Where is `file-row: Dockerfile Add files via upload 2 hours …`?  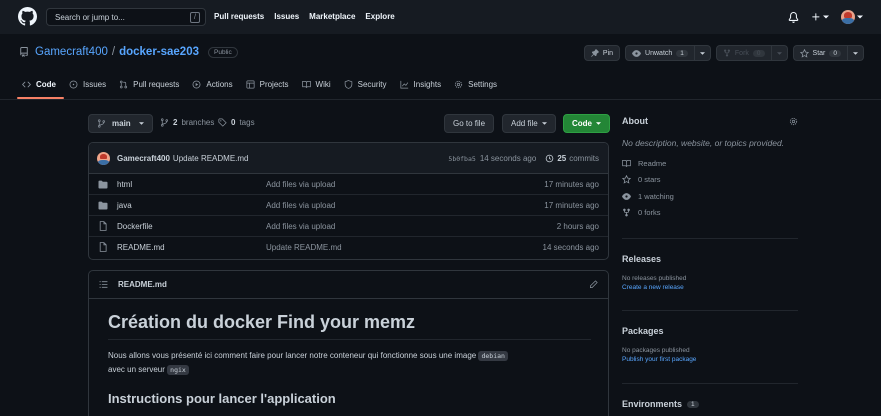 file-row: Dockerfile Add files via upload 2 hours … is located at coordinates (348, 226).